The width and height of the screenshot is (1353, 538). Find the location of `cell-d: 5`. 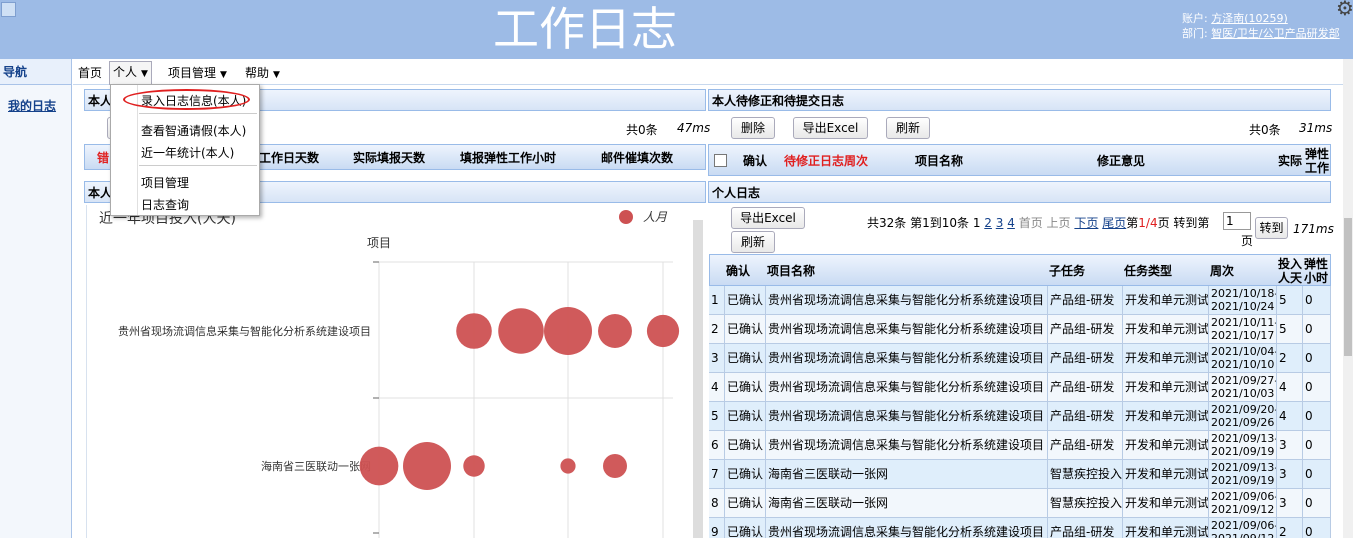

cell-d: 5 is located at coordinates (1290, 300).